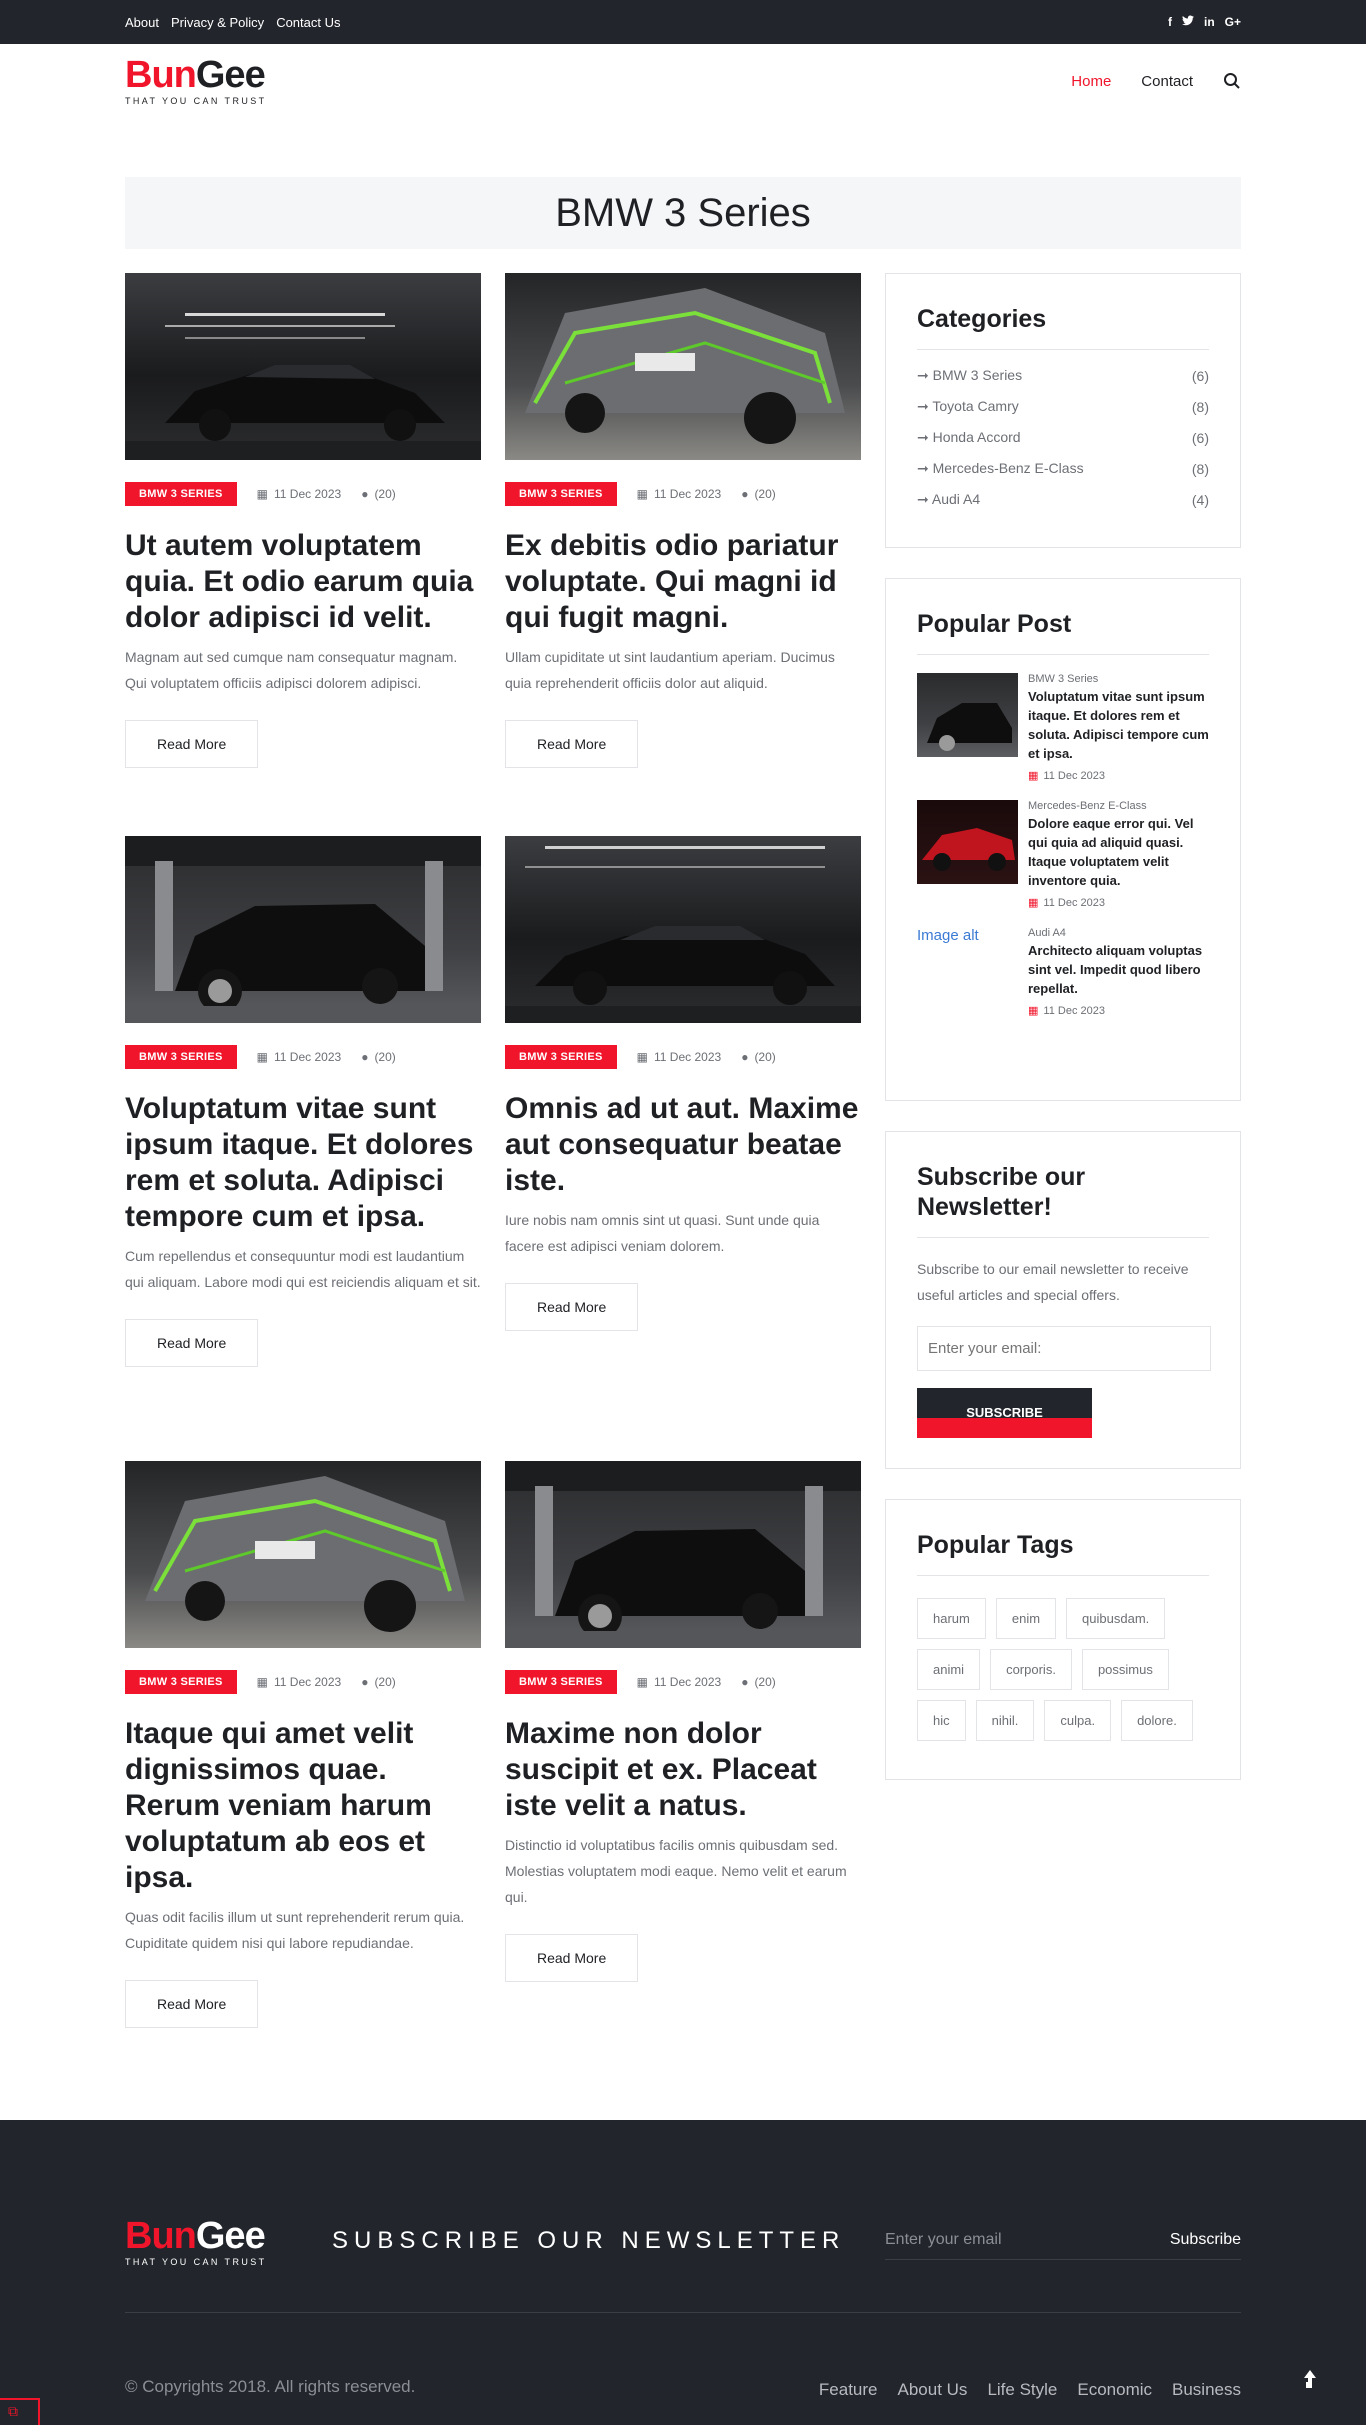  What do you see at coordinates (1005, 1720) in the screenshot?
I see `tag-item: nihil.` at bounding box center [1005, 1720].